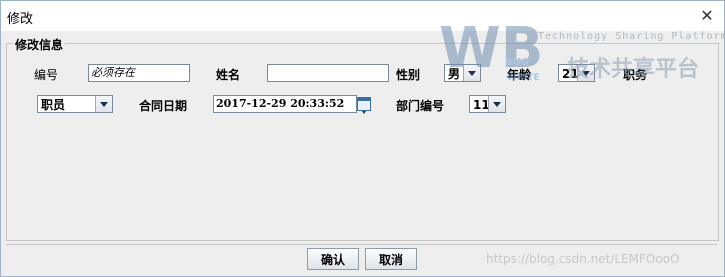 The image size is (725, 277). I want to click on dept-id-label: 部门编号, so click(420, 106).